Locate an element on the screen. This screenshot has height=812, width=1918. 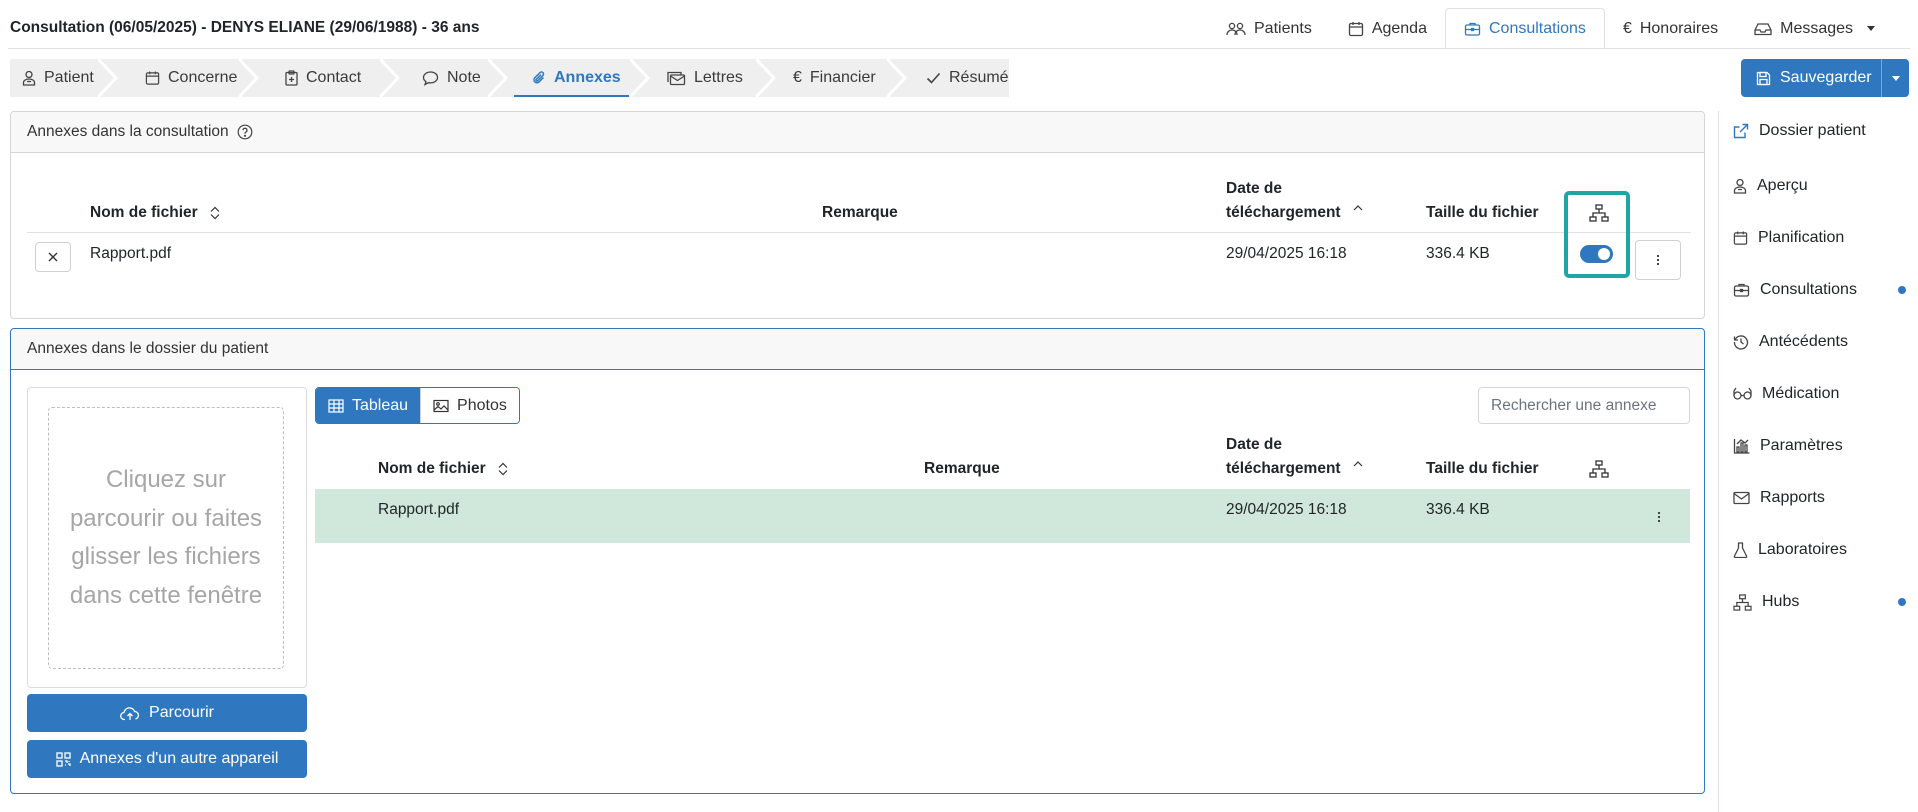
step-concerne: Concerne is located at coordinates (191, 78).